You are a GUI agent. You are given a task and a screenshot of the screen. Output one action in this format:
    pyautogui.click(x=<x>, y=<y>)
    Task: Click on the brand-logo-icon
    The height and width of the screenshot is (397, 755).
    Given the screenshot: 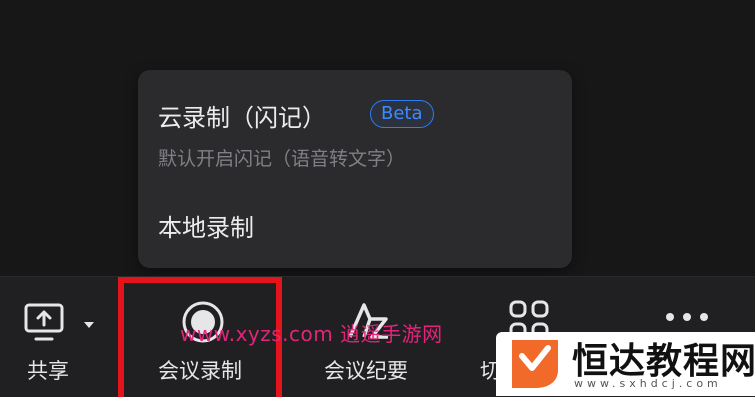 What is the action you would take?
    pyautogui.click(x=535, y=366)
    